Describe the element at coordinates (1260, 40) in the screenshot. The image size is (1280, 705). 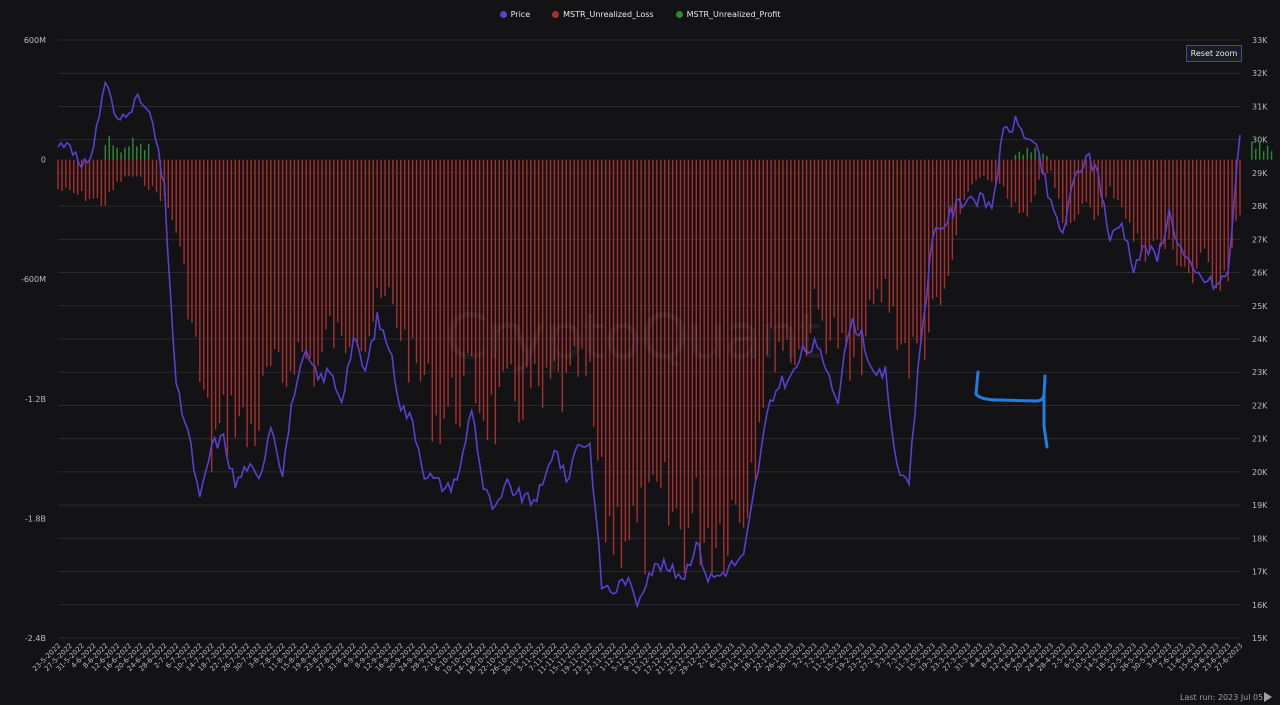
I see `right-tick-label: 33K` at that location.